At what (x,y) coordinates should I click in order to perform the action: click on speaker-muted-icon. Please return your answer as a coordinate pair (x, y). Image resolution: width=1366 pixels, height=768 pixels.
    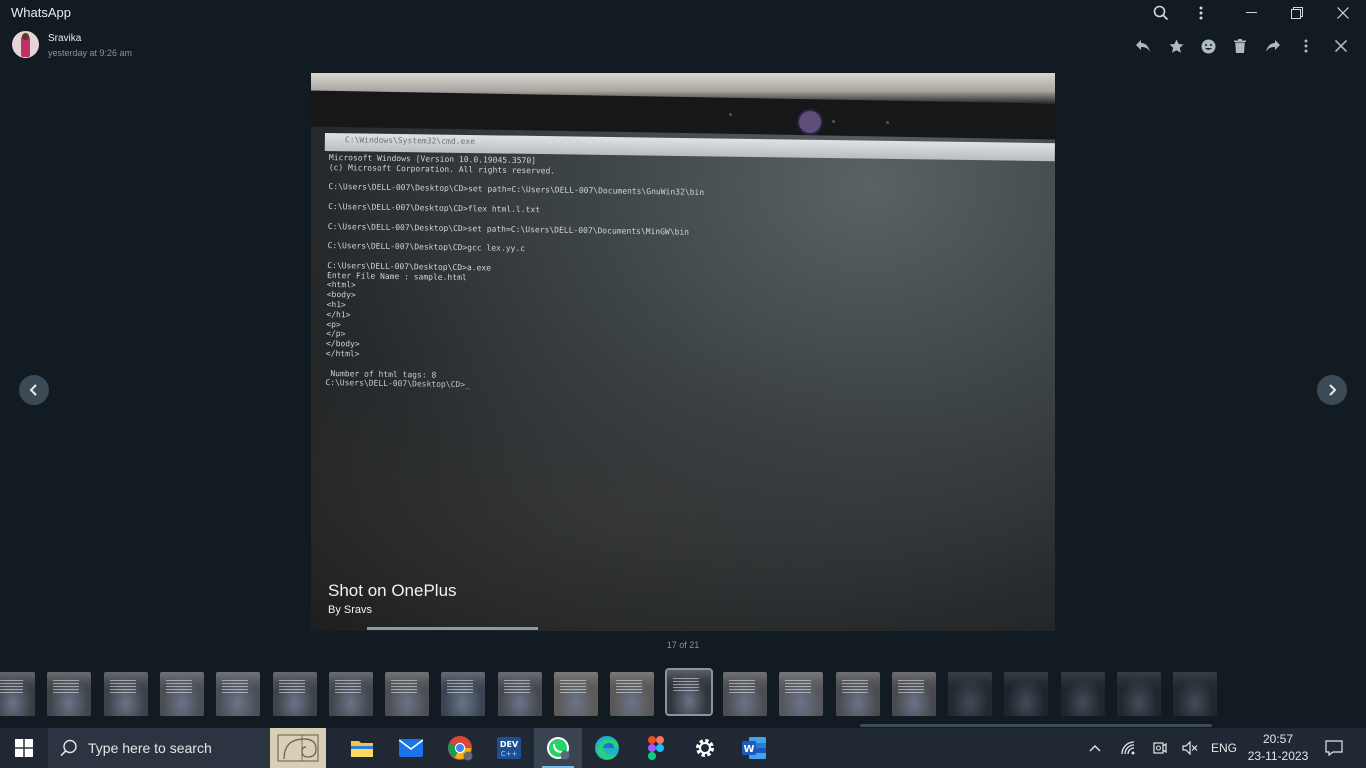
    Looking at the image, I should click on (1190, 748).